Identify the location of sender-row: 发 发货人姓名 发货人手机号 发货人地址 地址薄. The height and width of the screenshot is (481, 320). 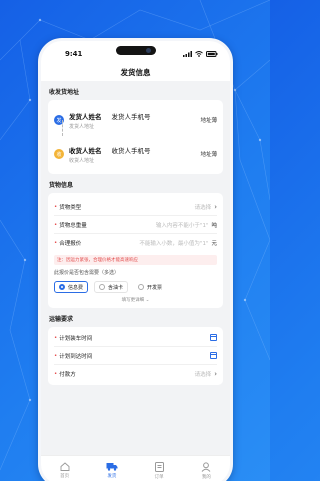
(135, 120).